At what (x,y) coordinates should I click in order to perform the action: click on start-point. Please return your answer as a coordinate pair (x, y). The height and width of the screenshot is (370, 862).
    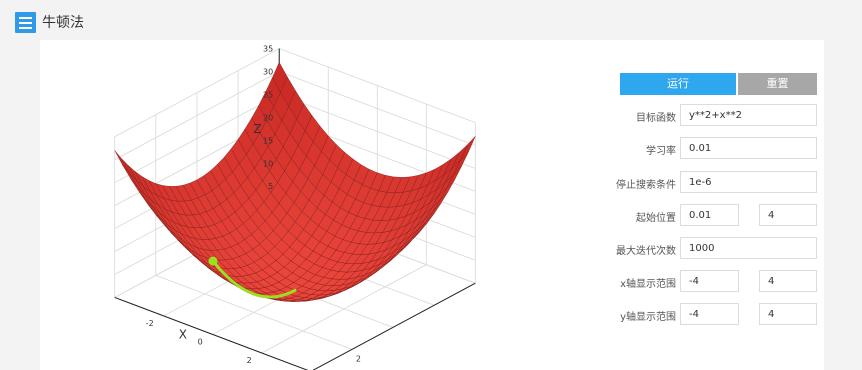
    Looking at the image, I should click on (213, 261).